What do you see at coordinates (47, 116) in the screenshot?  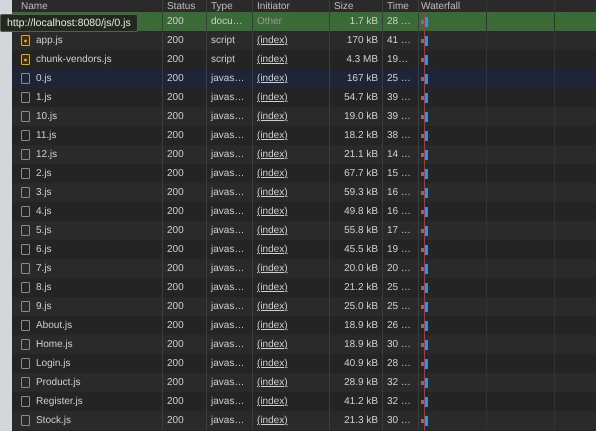 I see `request-name: 10.js` at bounding box center [47, 116].